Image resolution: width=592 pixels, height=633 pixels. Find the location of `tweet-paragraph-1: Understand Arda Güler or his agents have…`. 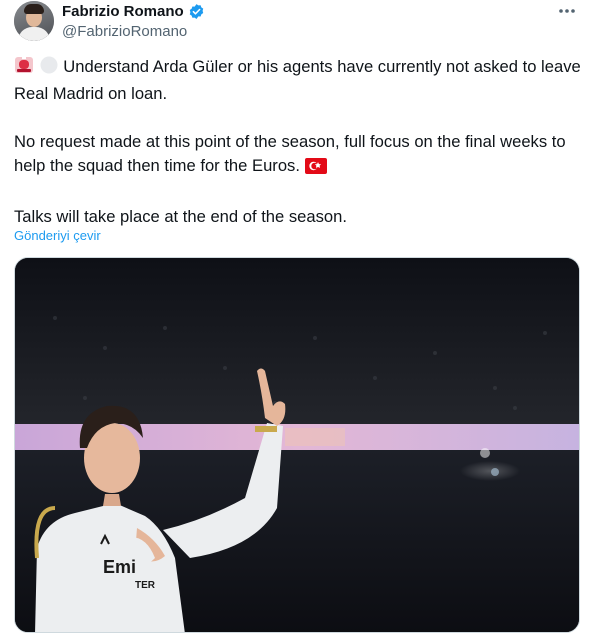

tweet-paragraph-1: Understand Arda Güler or his agents have… is located at coordinates (298, 80).